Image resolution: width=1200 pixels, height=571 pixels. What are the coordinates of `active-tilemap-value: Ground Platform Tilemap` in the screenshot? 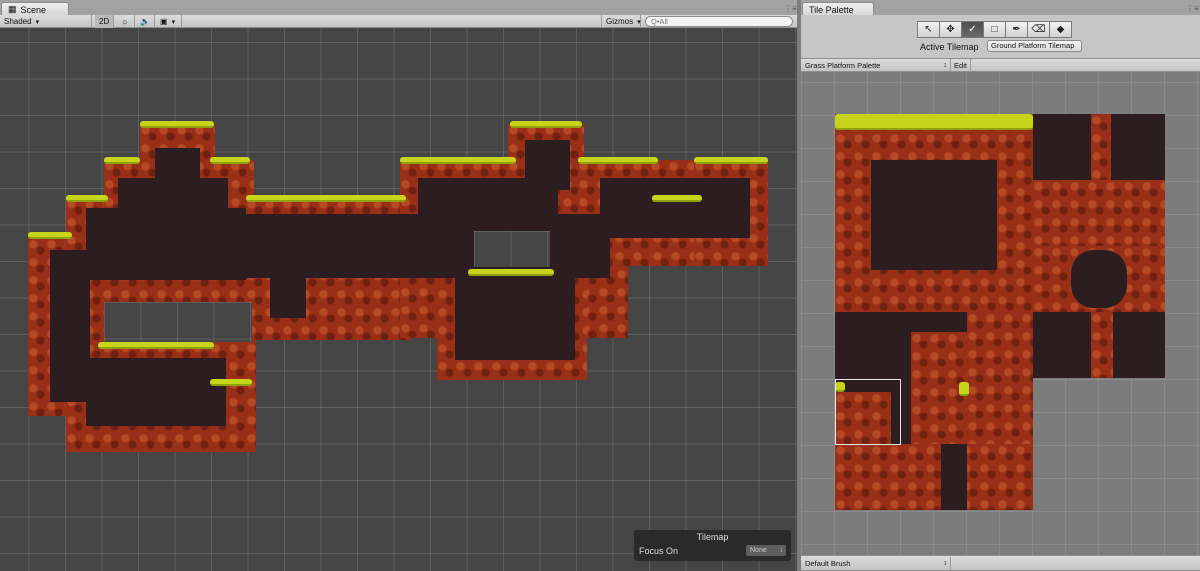 It's located at (1033, 45).